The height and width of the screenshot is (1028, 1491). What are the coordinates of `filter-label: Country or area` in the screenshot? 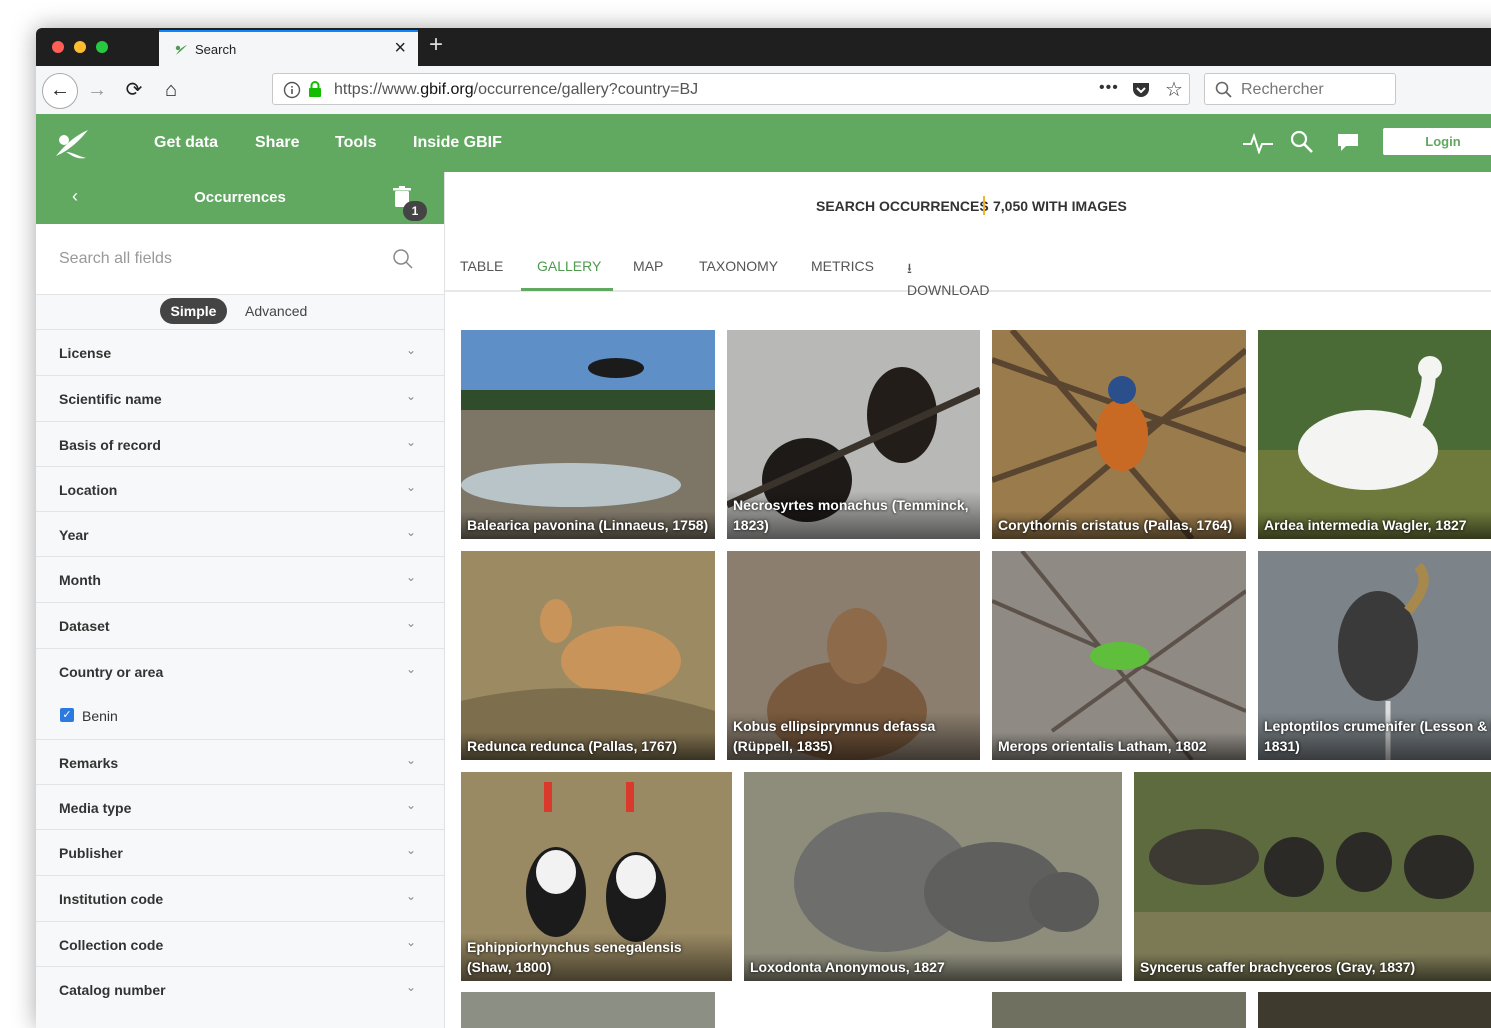 It's located at (111, 672).